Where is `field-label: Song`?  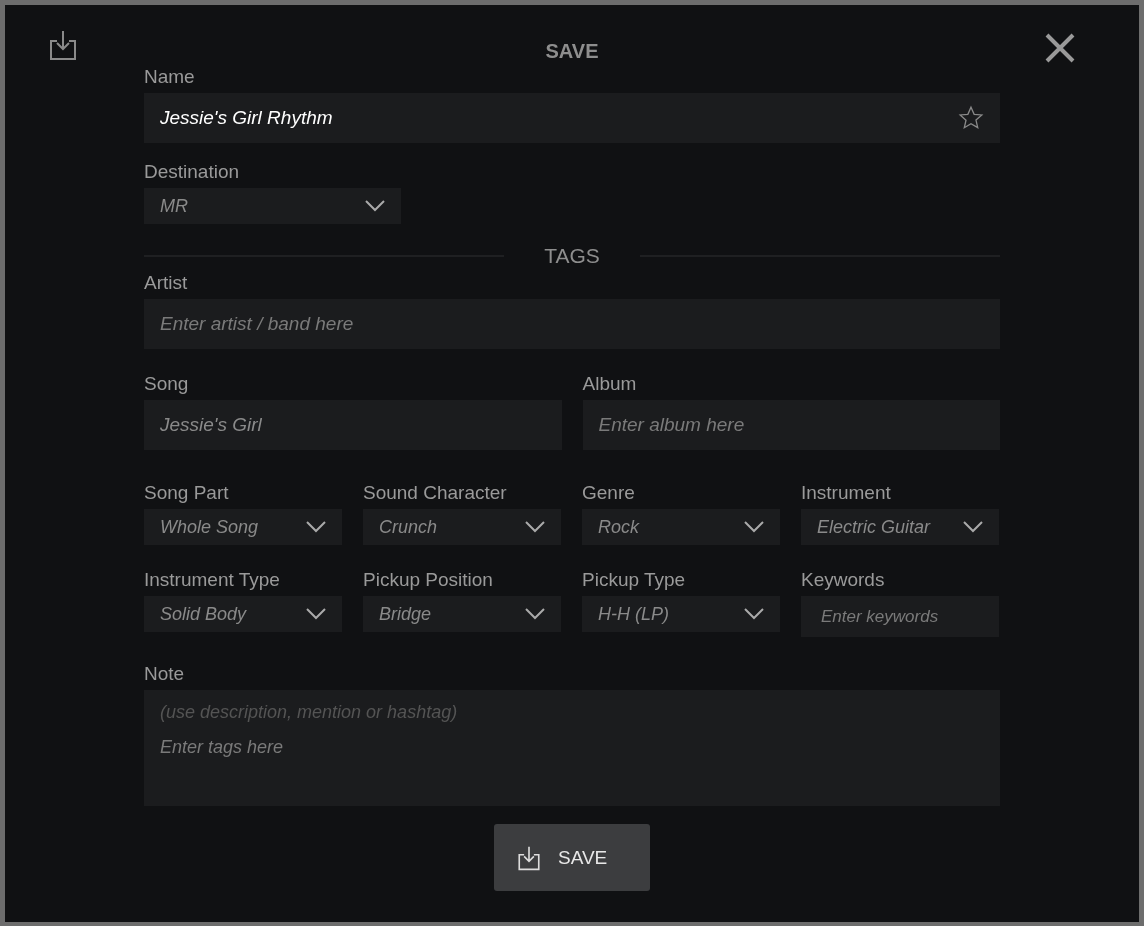 field-label: Song is located at coordinates (166, 384).